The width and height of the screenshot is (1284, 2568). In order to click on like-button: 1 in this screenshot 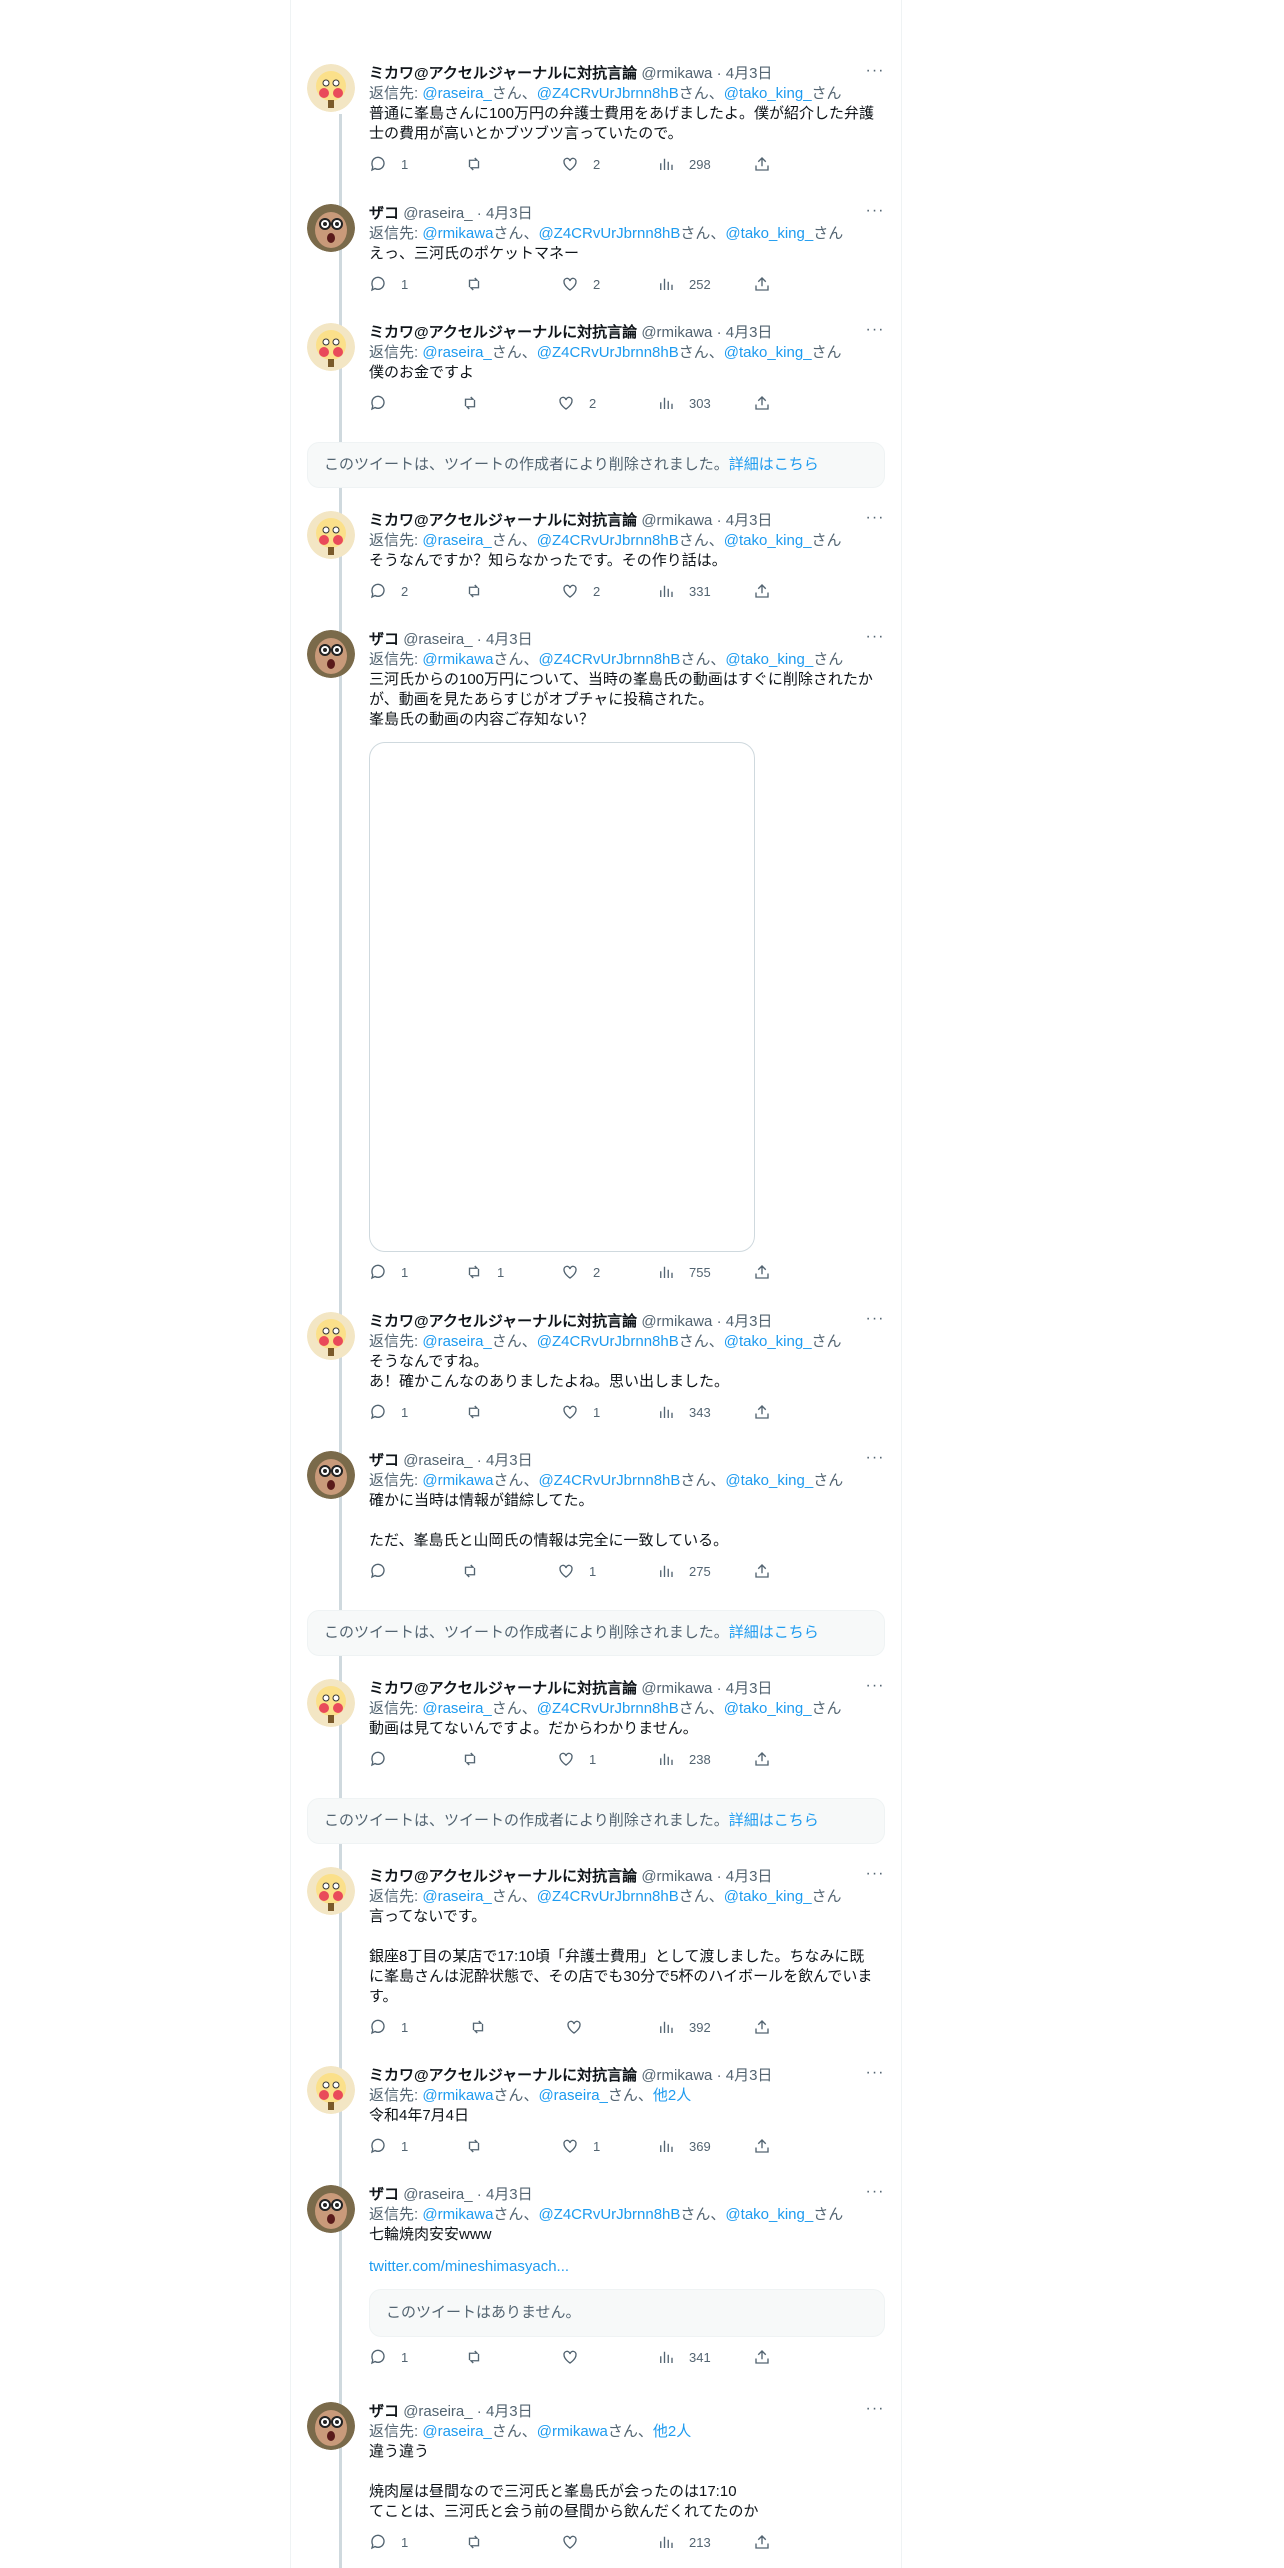, I will do `click(576, 1759)`.